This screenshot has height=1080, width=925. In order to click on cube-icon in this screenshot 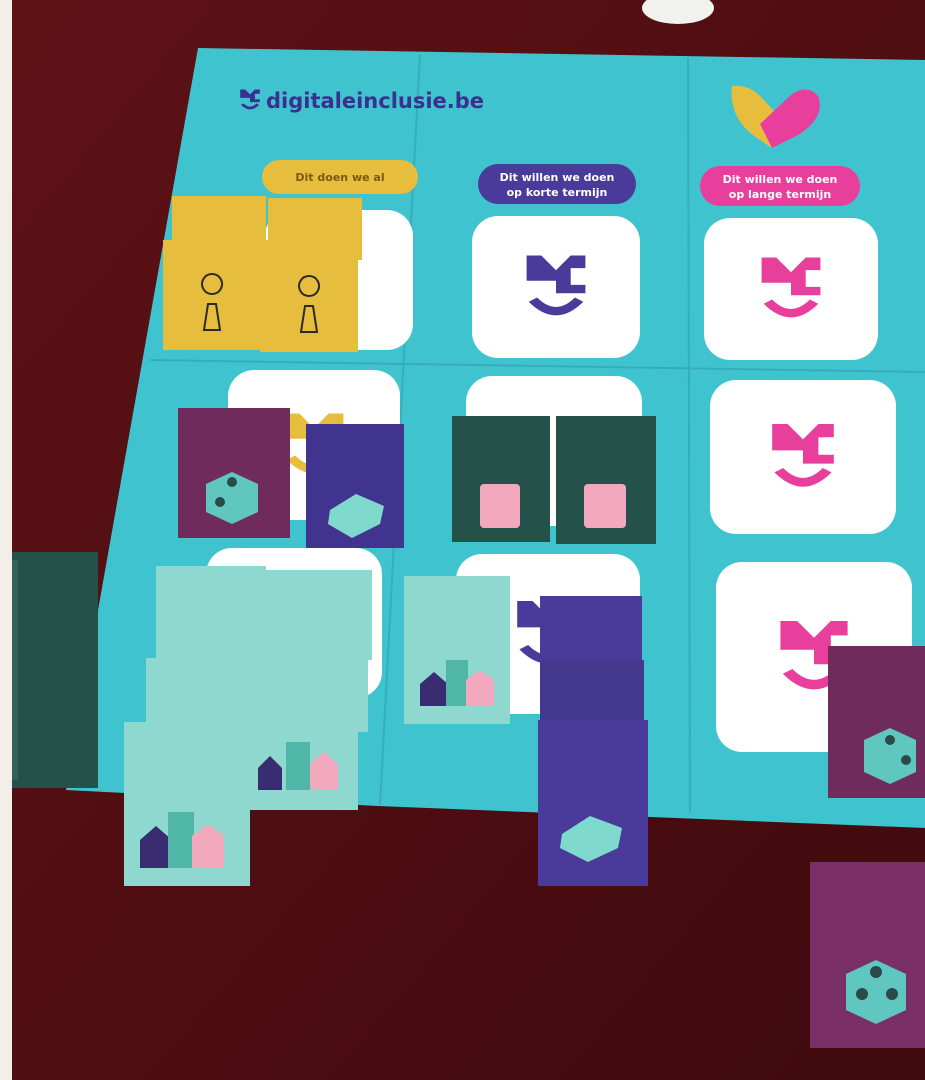, I will do `click(890, 756)`.